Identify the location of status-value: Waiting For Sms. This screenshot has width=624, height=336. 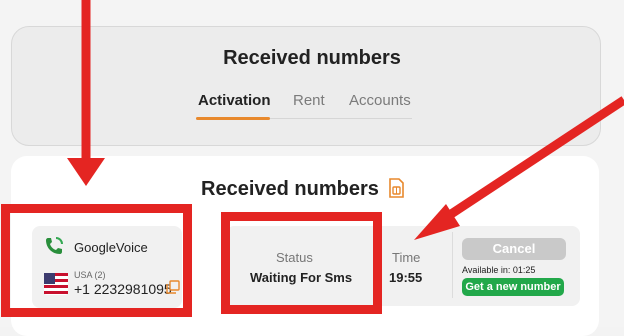
(301, 277).